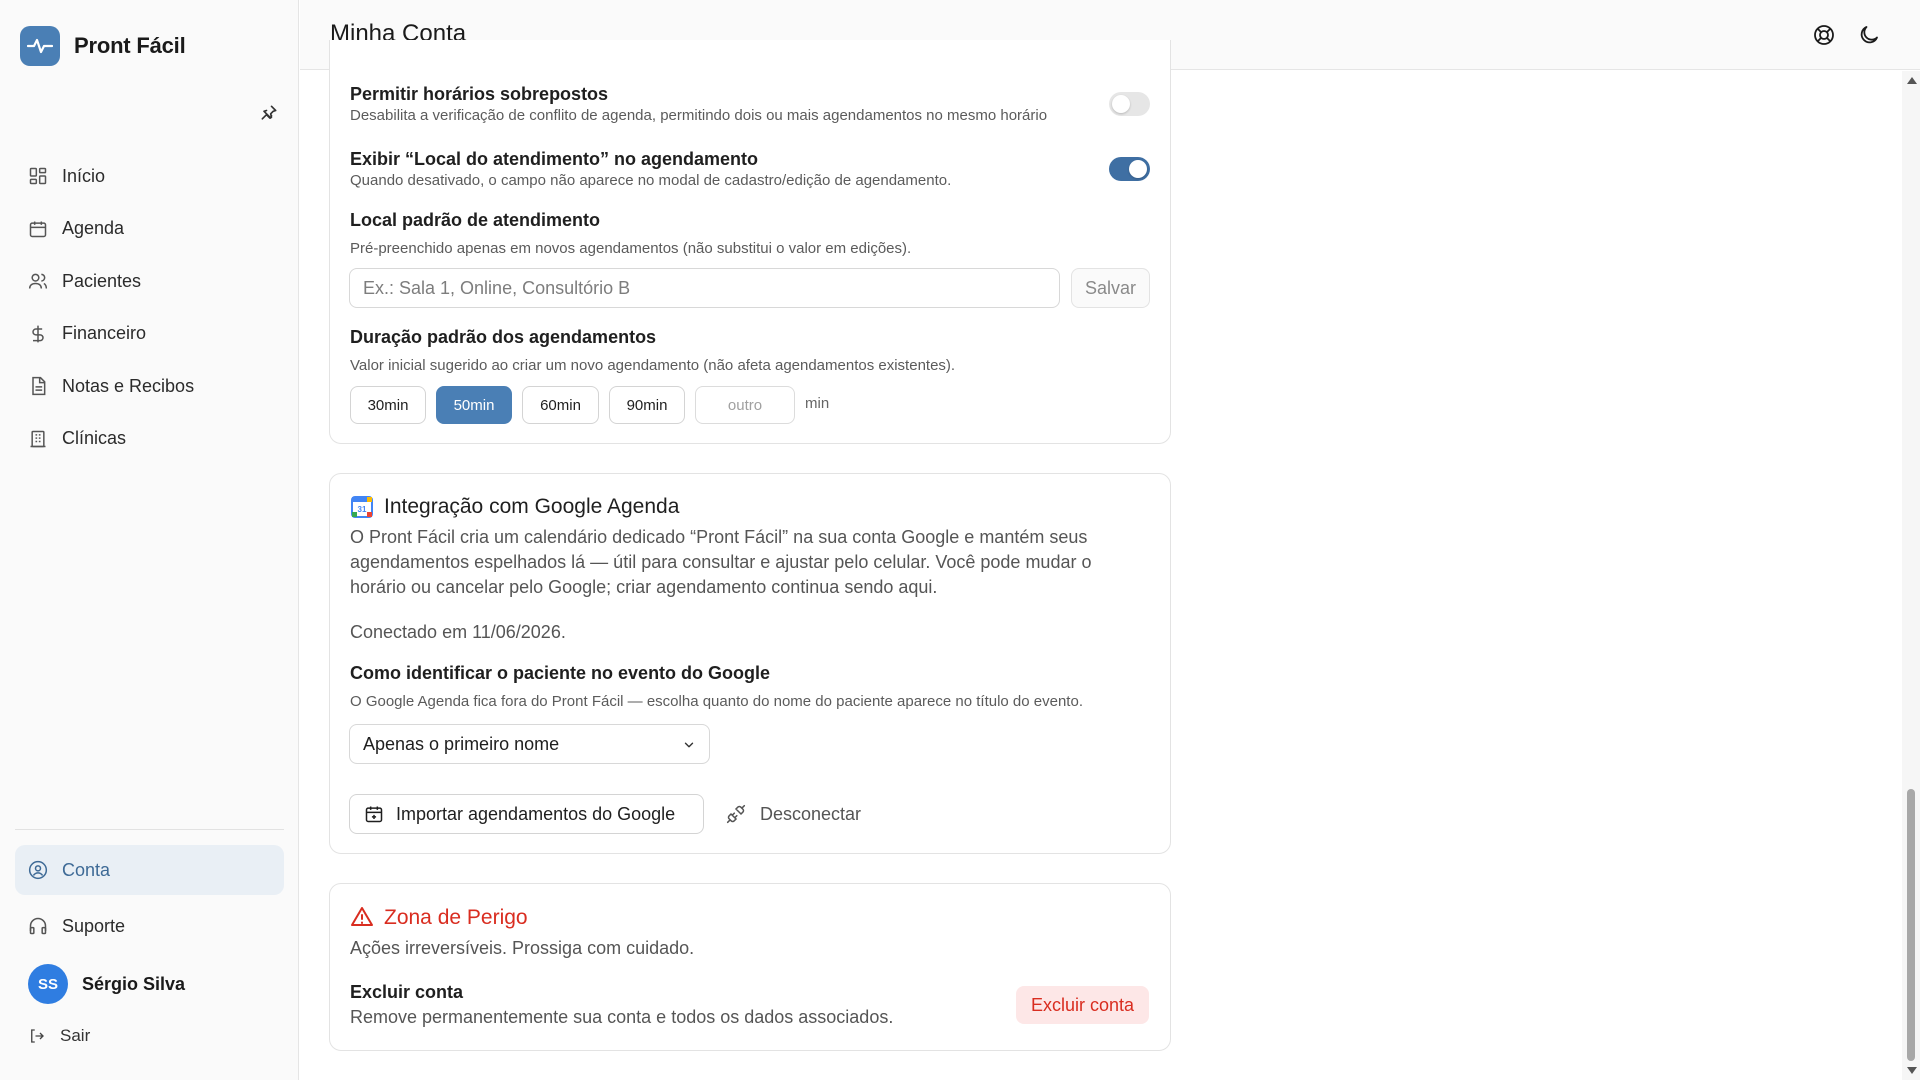 This screenshot has width=1920, height=1080. Describe the element at coordinates (102, 280) in the screenshot. I see `sidebar-item-label: Pacientes` at that location.